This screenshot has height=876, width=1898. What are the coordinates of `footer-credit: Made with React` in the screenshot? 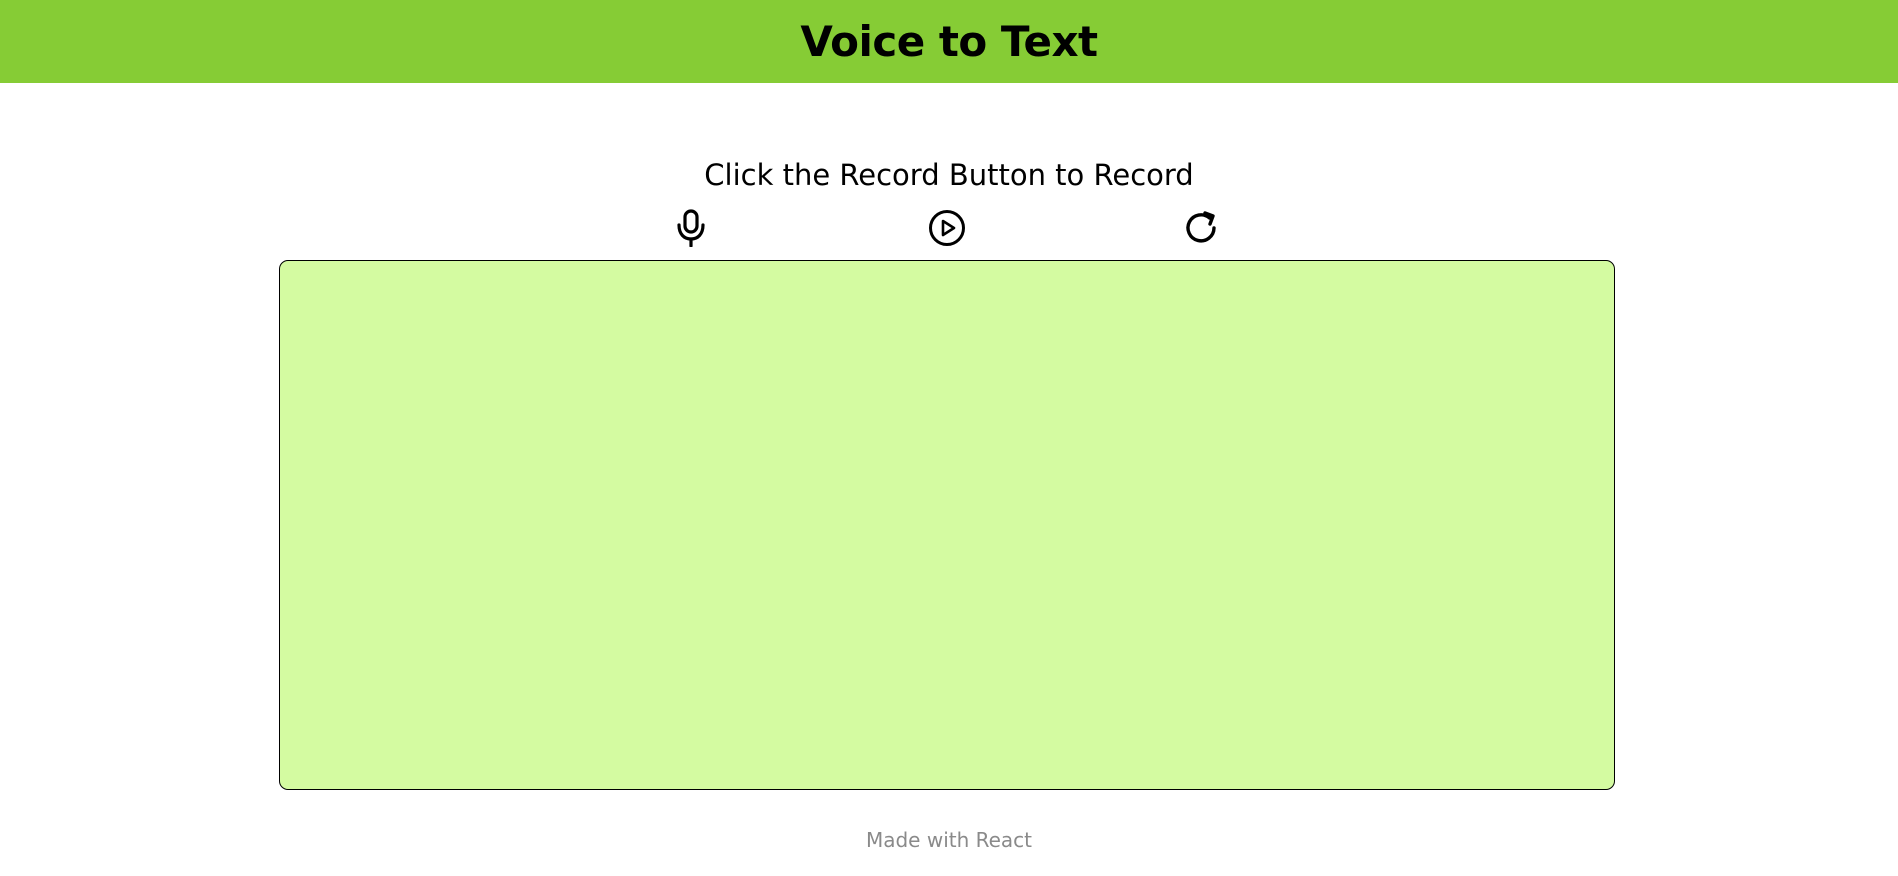 It's located at (949, 840).